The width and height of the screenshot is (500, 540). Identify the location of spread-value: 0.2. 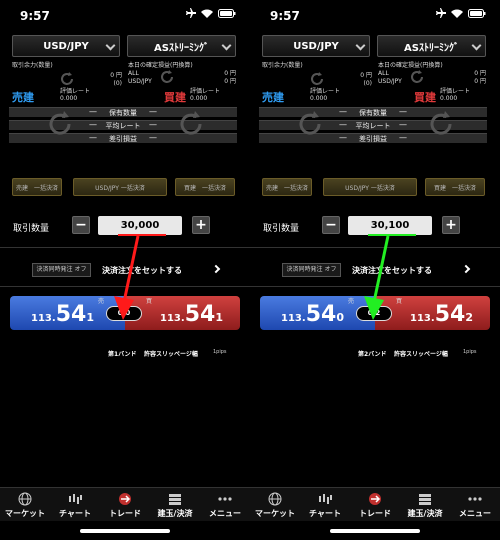
(374, 313).